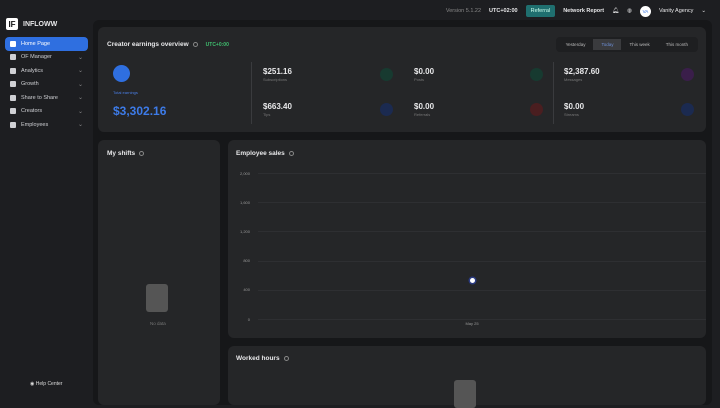 Image resolution: width=720 pixels, height=408 pixels. What do you see at coordinates (125, 92) in the screenshot?
I see `total-earnings-label: Total earnings` at bounding box center [125, 92].